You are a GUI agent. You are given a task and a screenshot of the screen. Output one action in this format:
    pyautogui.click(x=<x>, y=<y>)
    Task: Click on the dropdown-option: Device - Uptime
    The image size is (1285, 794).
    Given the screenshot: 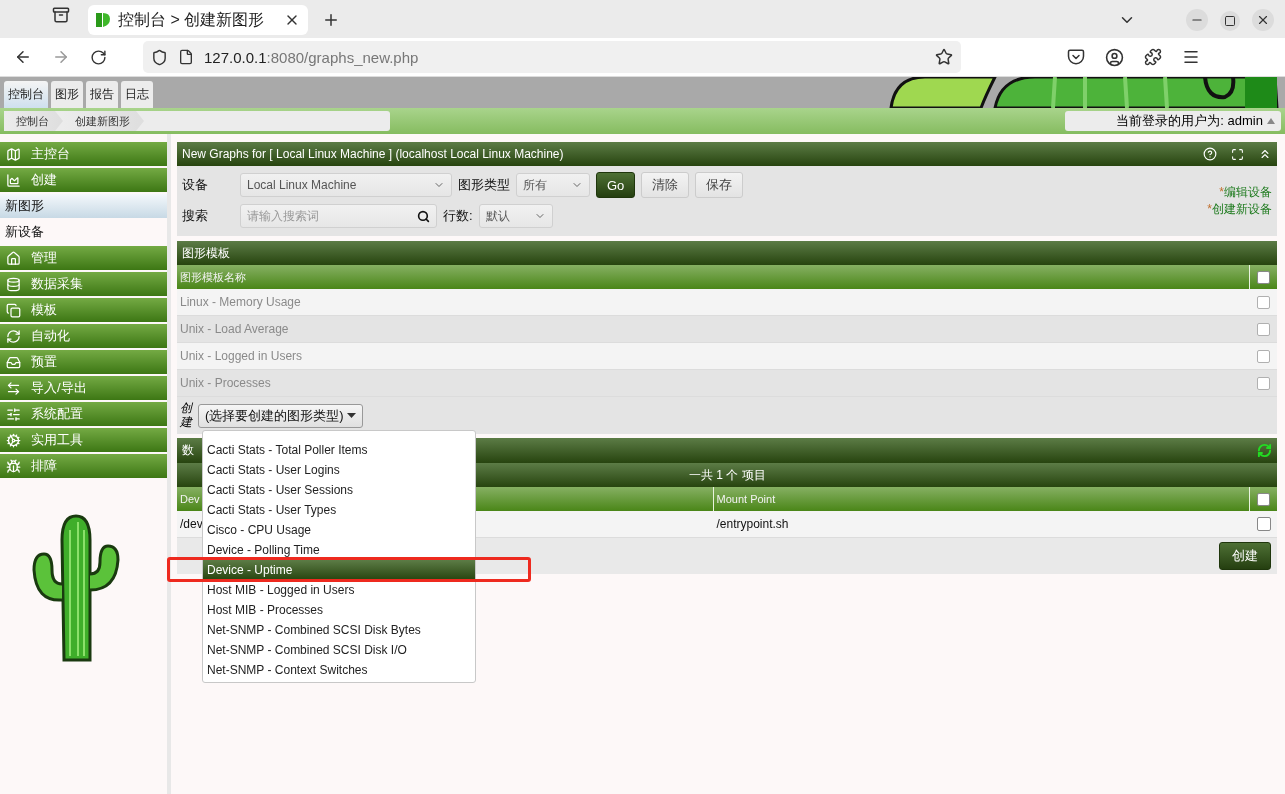 What is the action you would take?
    pyautogui.click(x=339, y=570)
    